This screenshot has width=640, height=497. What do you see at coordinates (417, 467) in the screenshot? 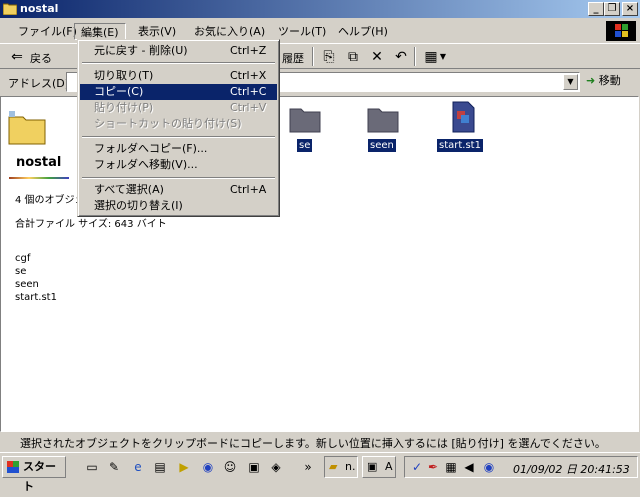
I see `ime-icon: ✓` at bounding box center [417, 467].